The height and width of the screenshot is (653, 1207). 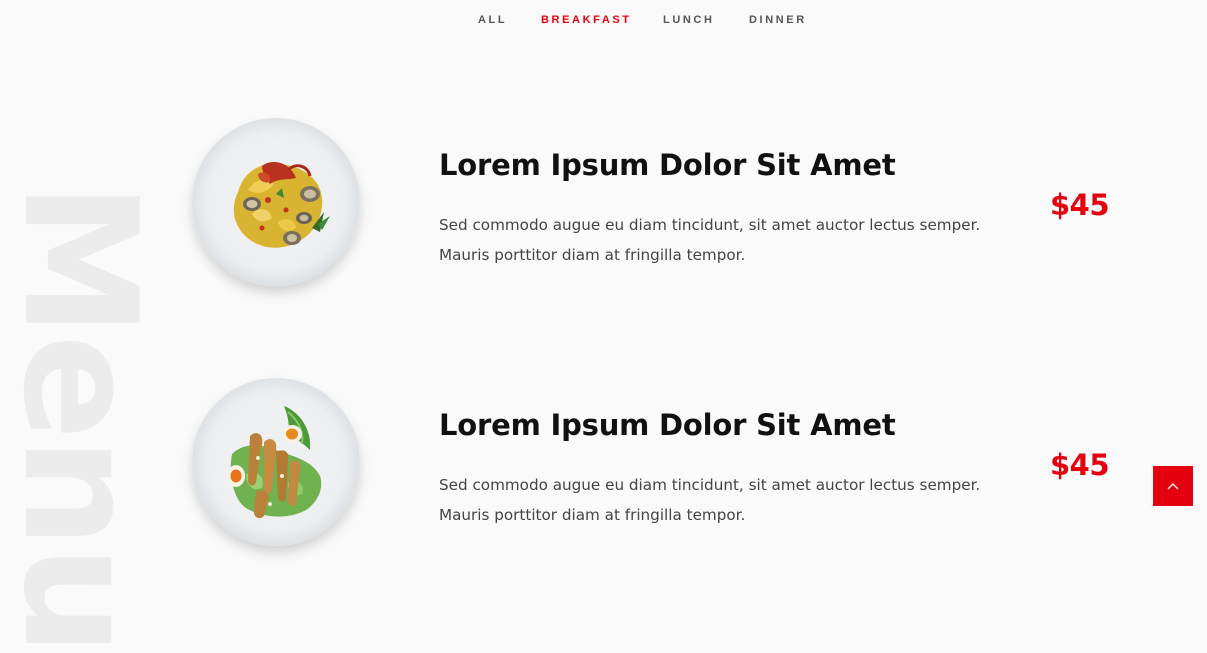 I want to click on tab-lunch: LUNCH, so click(x=689, y=20).